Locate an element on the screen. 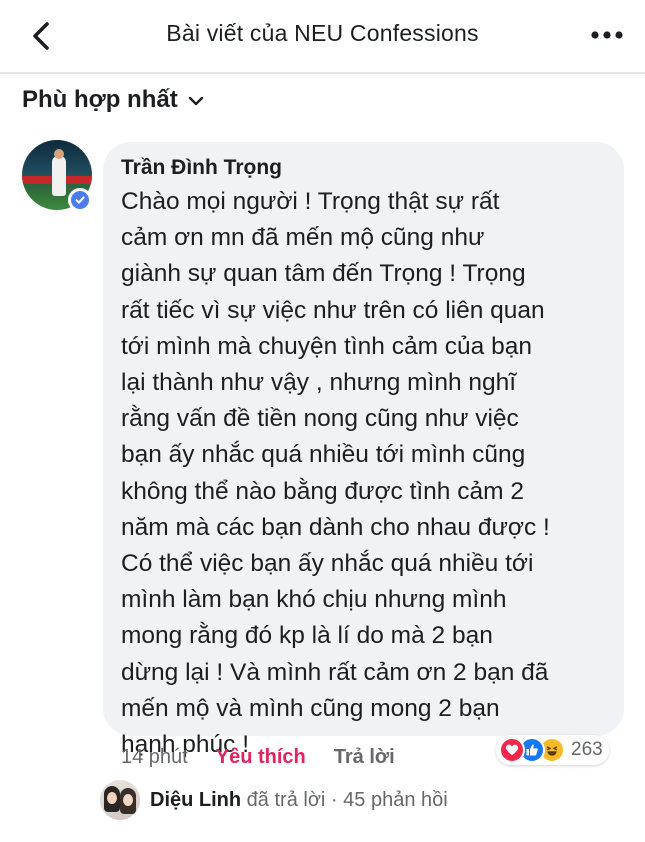 Image resolution: width=645 pixels, height=842 pixels. comment-line: tới mình mà chuyện tình cảm của bạn is located at coordinates (326, 346).